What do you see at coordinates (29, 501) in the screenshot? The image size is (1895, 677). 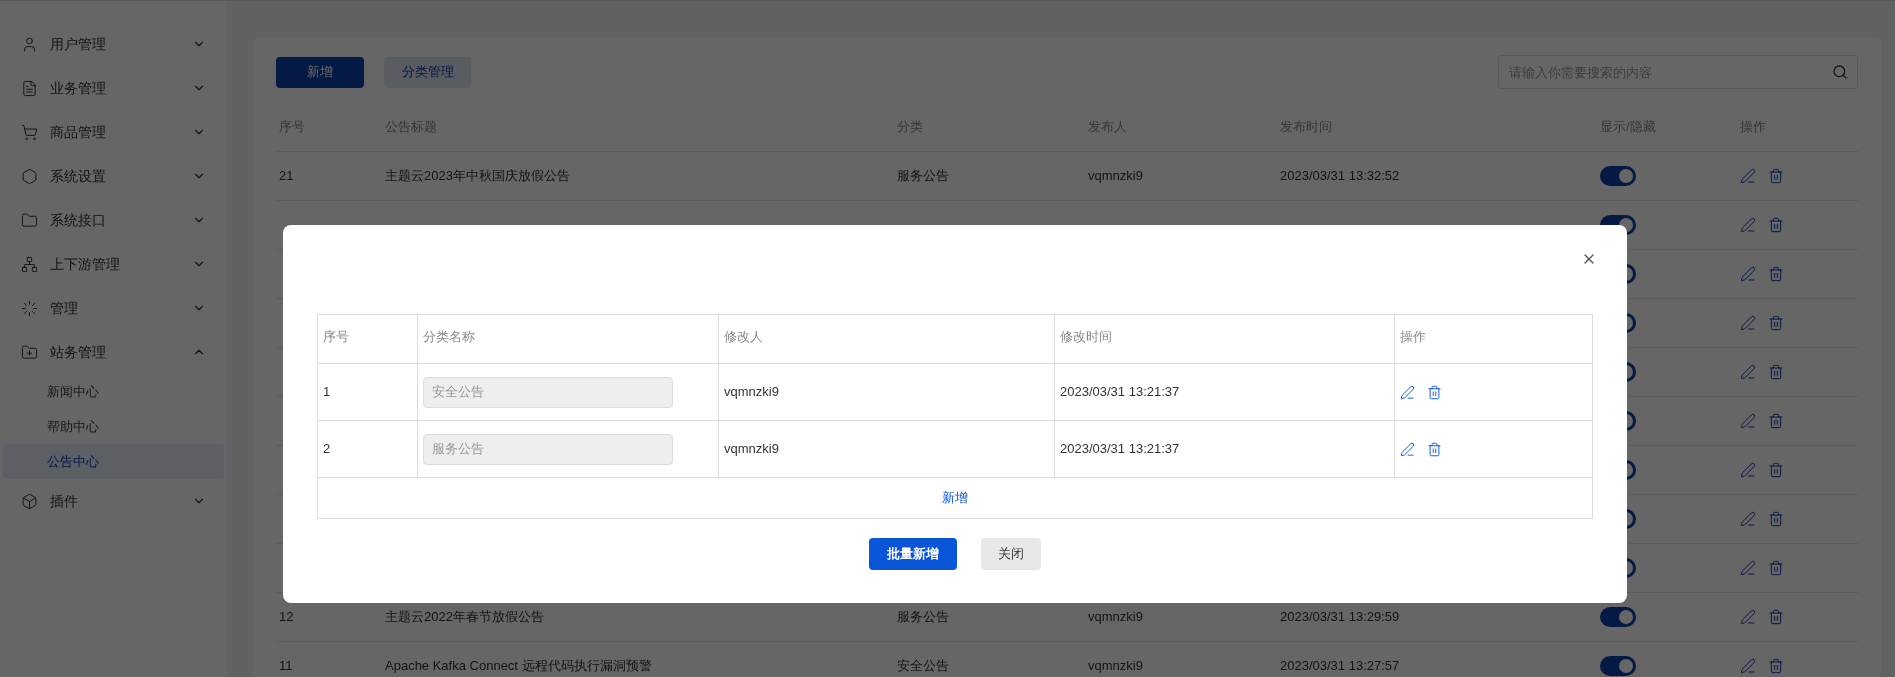 I see `box-icon` at bounding box center [29, 501].